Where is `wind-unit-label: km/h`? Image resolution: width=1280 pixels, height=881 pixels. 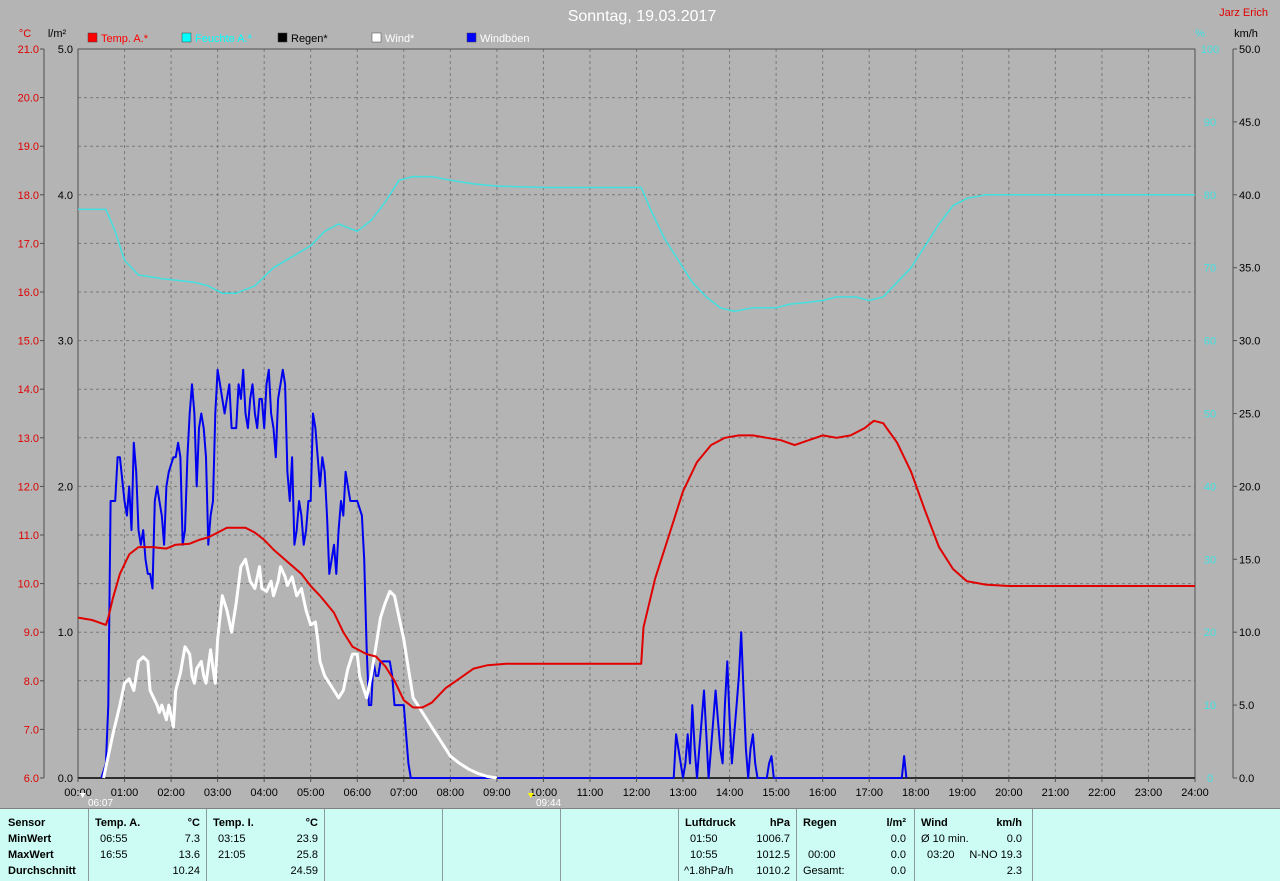 wind-unit-label: km/h is located at coordinates (1246, 34).